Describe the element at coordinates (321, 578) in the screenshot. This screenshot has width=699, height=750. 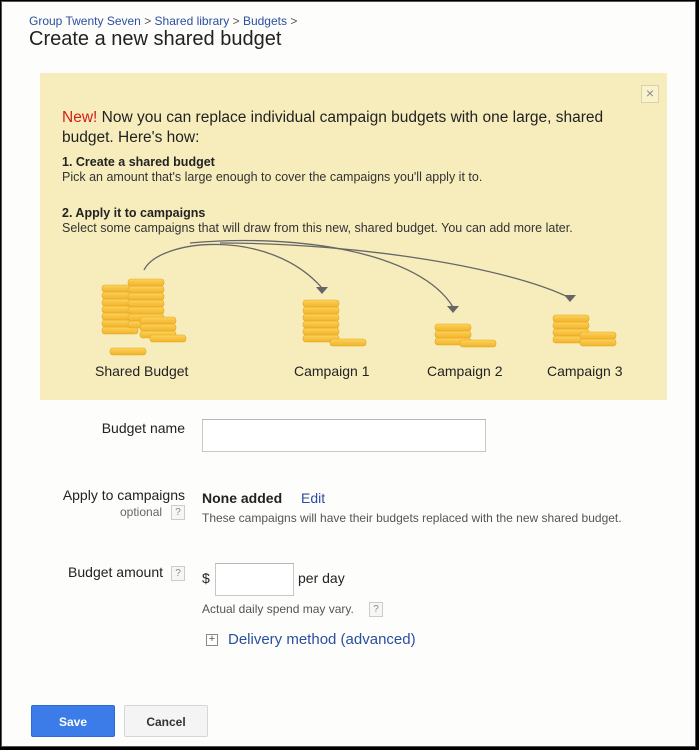
I see `per-day-label: per day` at that location.